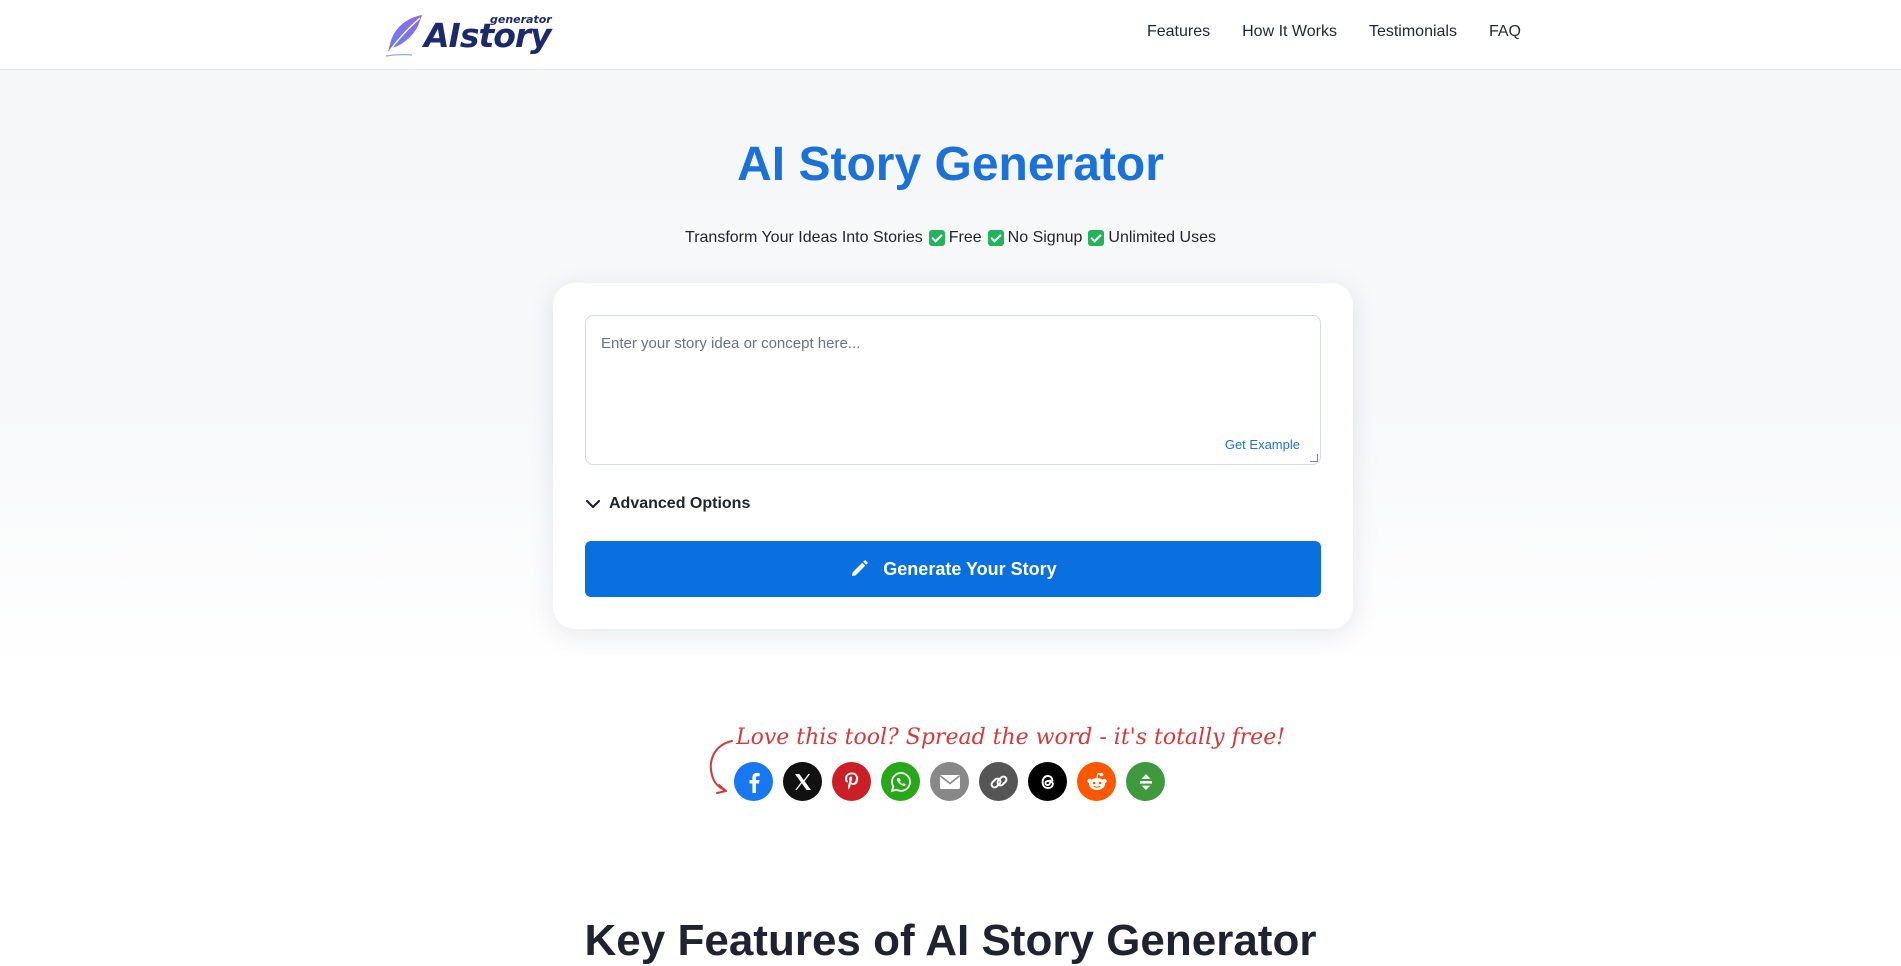  Describe the element at coordinates (950, 164) in the screenshot. I see `page-title: AI Story Generator` at that location.